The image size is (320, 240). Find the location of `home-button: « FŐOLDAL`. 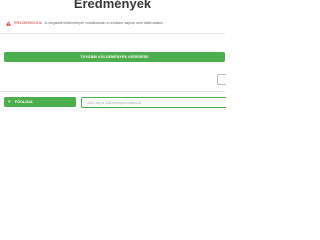

home-button: « FŐOLDAL is located at coordinates (40, 102).